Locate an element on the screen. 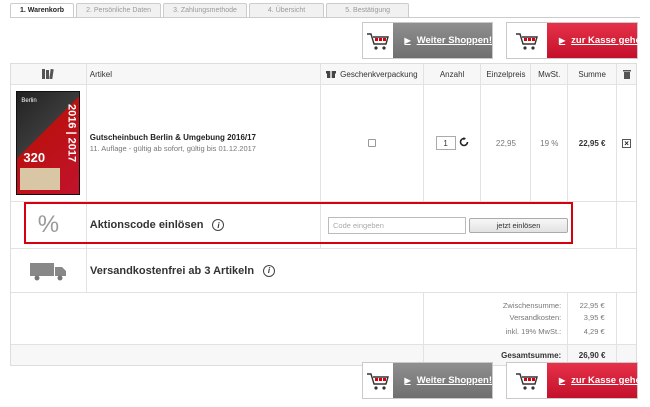  header-vat: MwSt. is located at coordinates (550, 74).